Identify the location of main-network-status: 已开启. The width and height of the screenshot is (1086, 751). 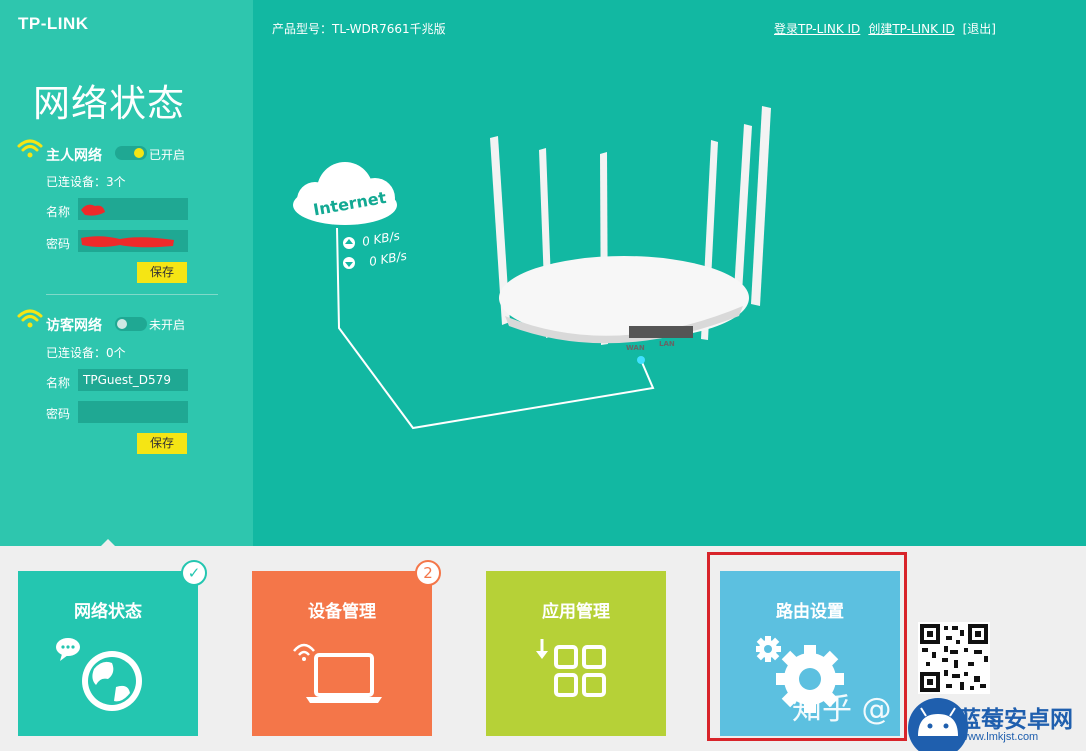
(167, 155).